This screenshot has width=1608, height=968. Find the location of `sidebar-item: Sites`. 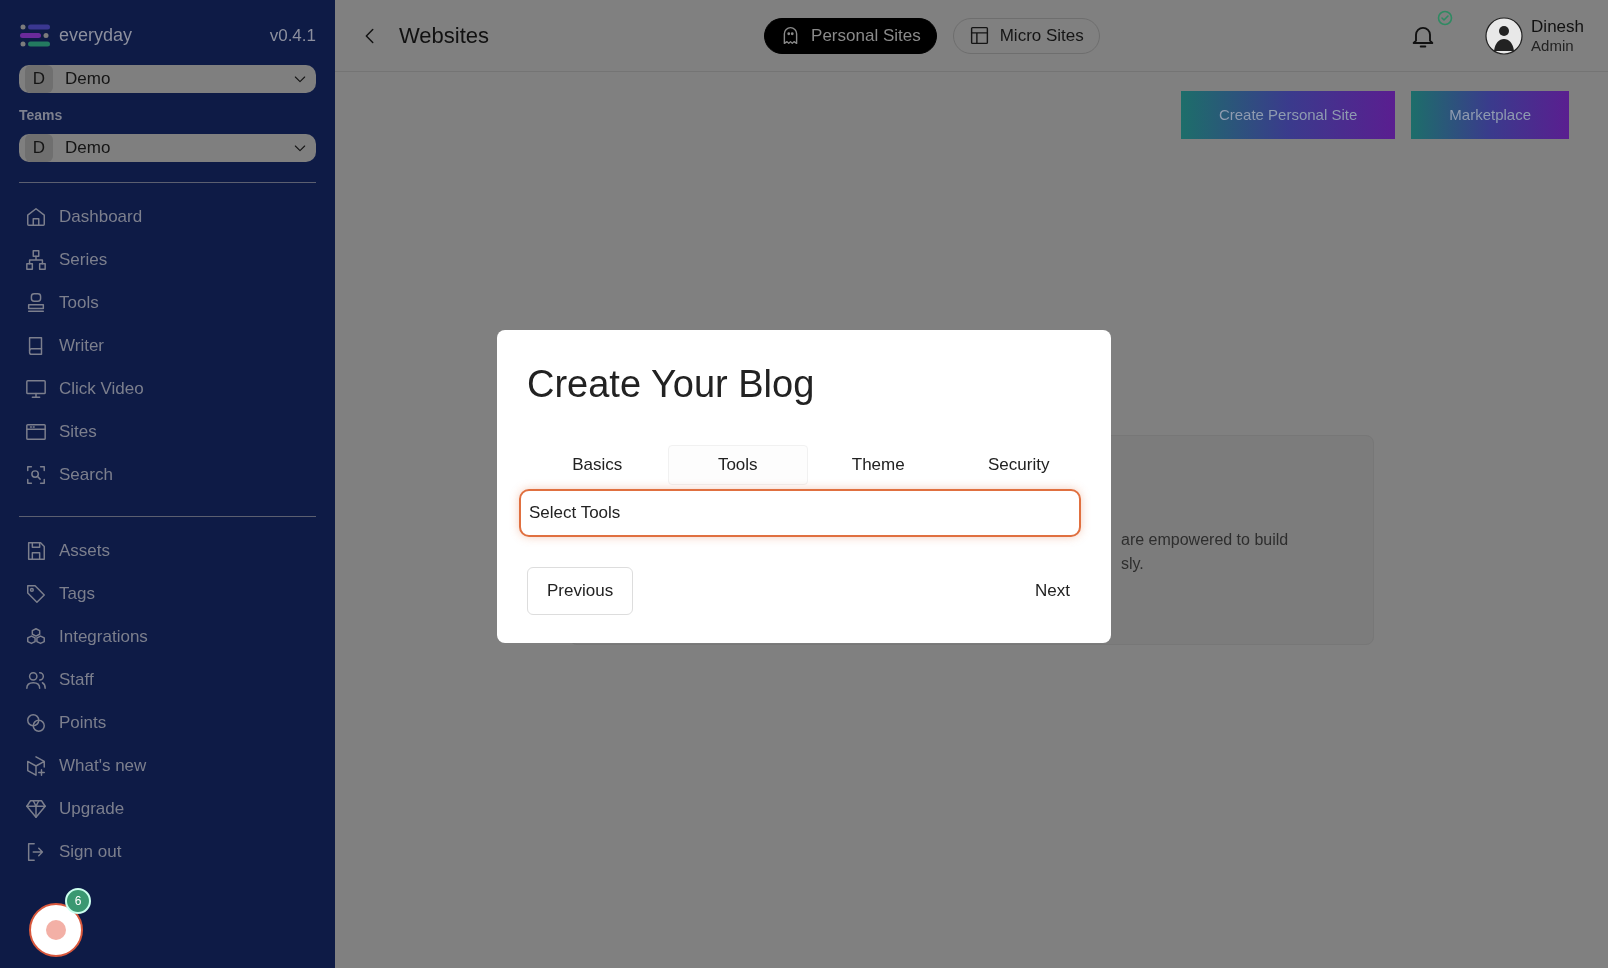

sidebar-item: Sites is located at coordinates (167, 431).